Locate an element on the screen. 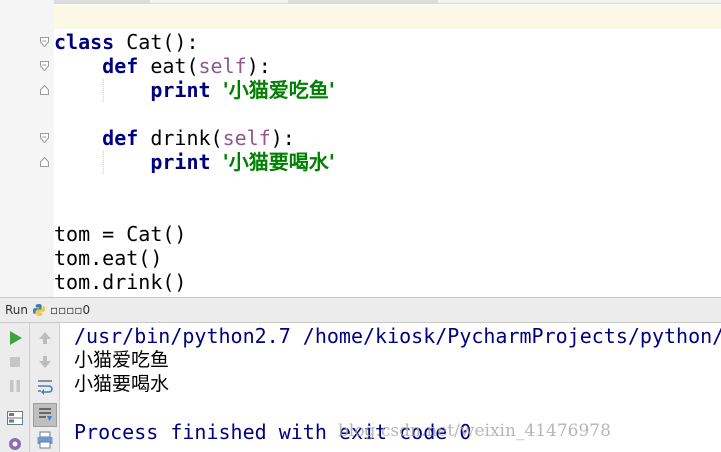 Image resolution: width=721 pixels, height=452 pixels. pause-icon is located at coordinates (15, 386).